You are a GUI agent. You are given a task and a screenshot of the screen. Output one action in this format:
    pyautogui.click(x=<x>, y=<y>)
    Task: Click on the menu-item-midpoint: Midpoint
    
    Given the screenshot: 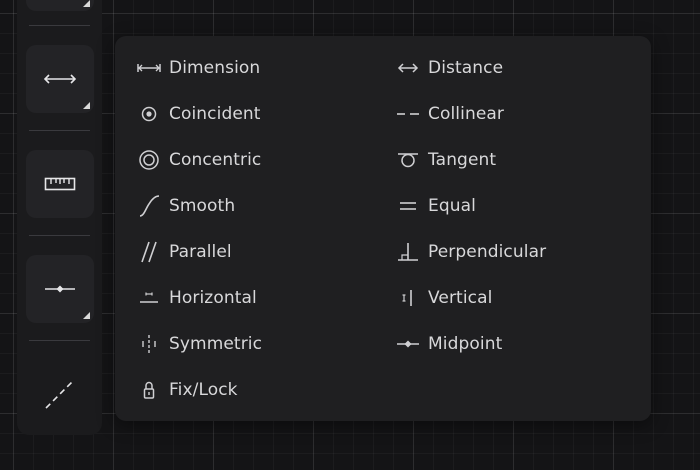 What is the action you would take?
    pyautogui.click(x=449, y=344)
    